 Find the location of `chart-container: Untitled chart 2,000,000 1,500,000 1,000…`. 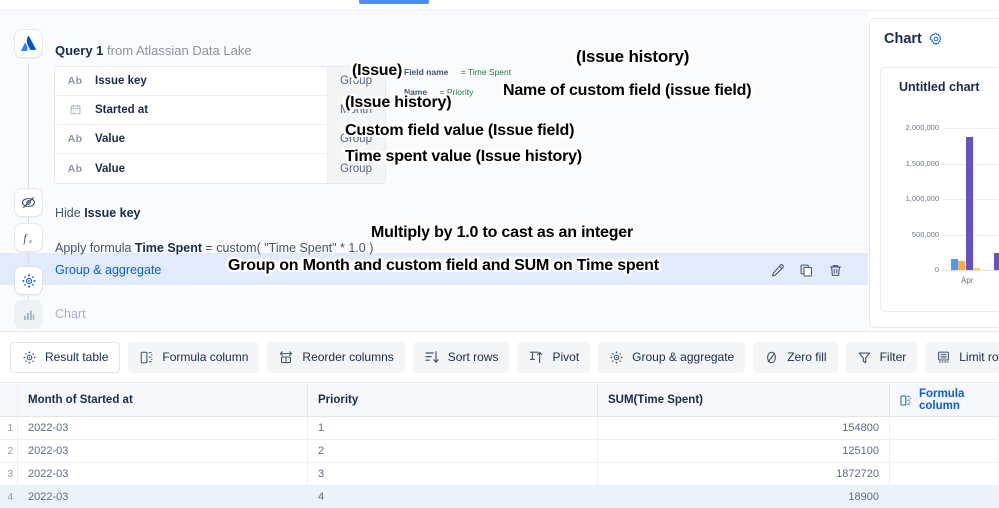

chart-container: Untitled chart 2,000,000 1,500,000 1,000… is located at coordinates (939, 189).